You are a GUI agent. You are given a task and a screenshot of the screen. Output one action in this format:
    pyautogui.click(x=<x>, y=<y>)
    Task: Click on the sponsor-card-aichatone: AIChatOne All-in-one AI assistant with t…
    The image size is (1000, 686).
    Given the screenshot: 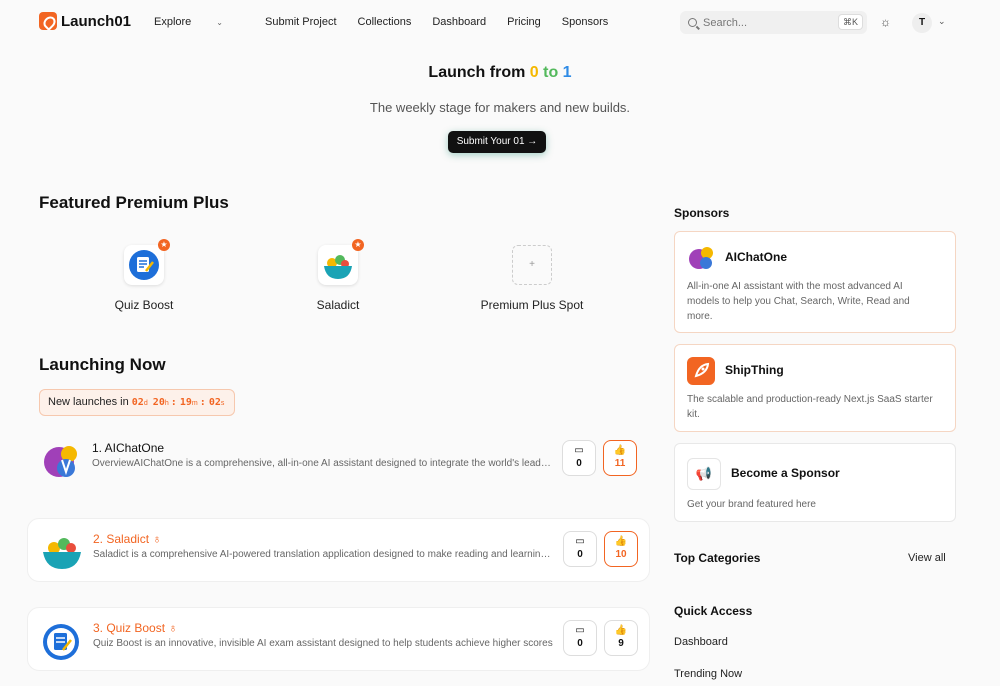 What is the action you would take?
    pyautogui.click(x=815, y=282)
    